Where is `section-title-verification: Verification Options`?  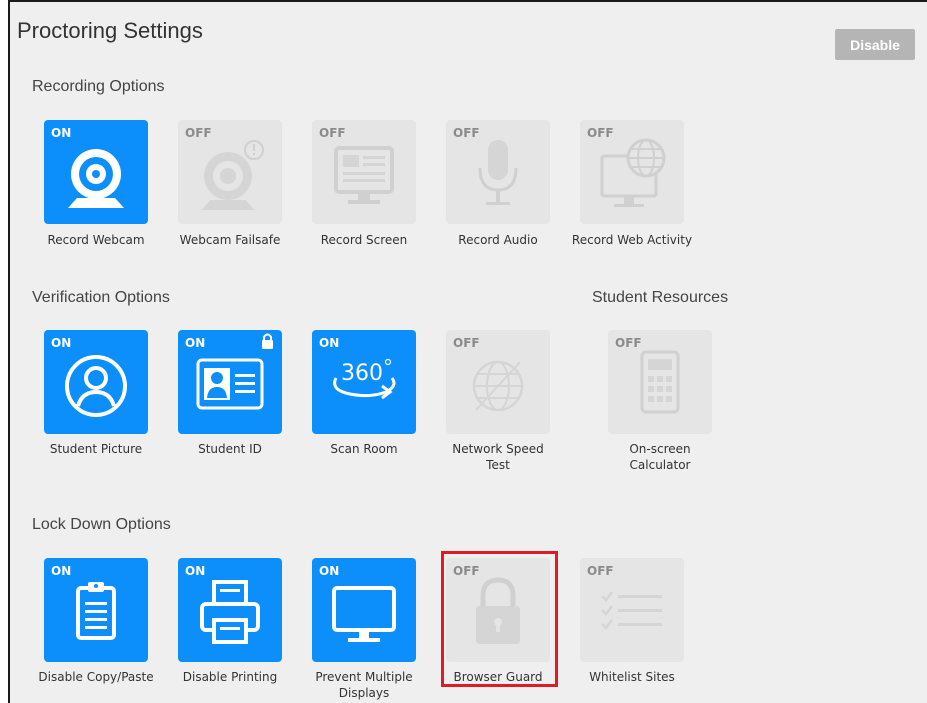 section-title-verification: Verification Options is located at coordinates (101, 297).